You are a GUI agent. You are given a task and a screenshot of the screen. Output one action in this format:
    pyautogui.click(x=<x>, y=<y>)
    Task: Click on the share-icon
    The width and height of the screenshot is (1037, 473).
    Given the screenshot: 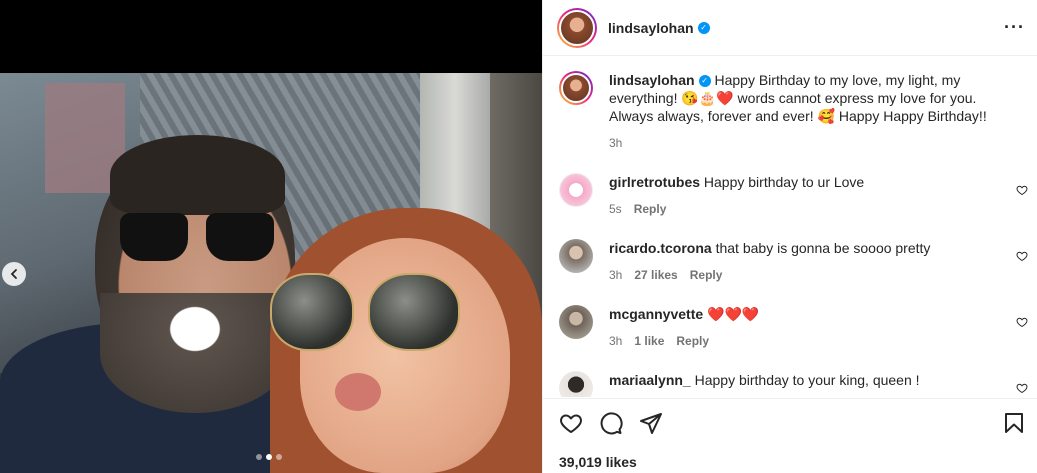 What is the action you would take?
    pyautogui.click(x=651, y=423)
    